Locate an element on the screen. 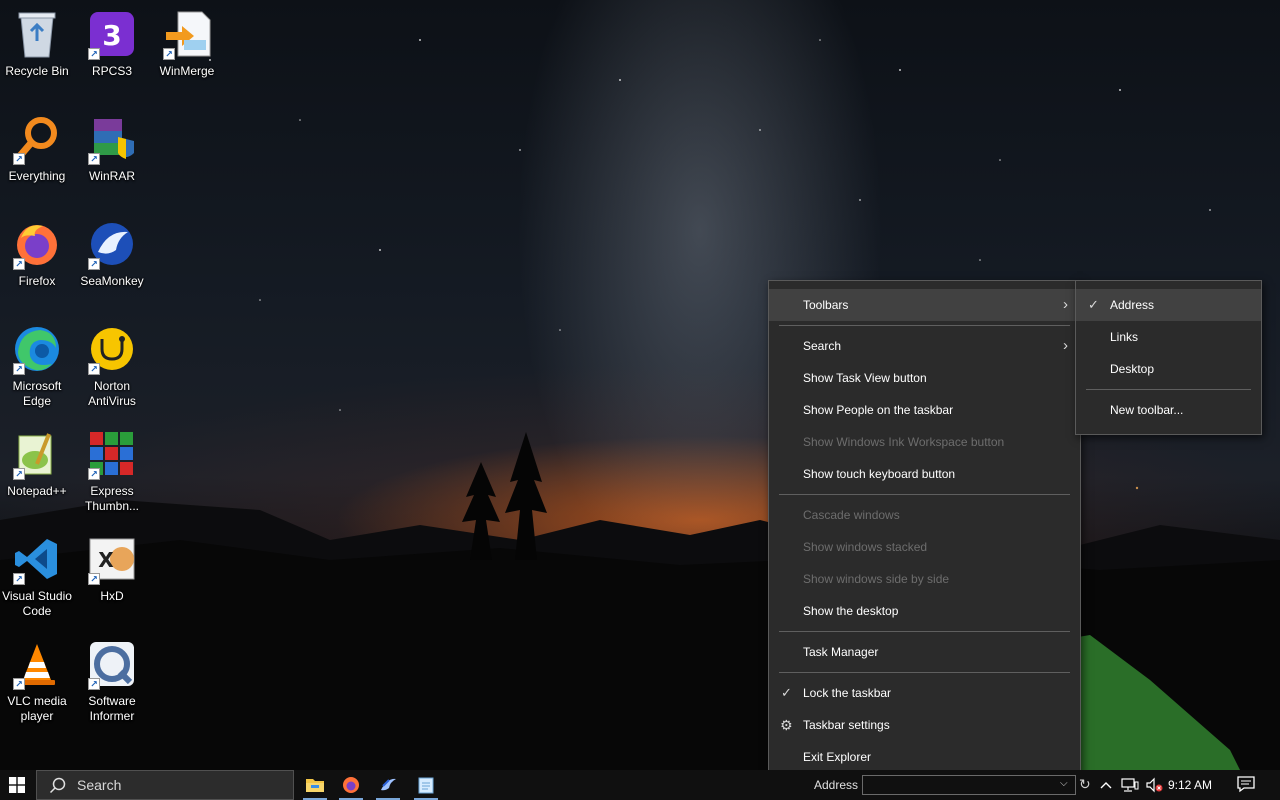 This screenshot has height=800, width=1280. desktop-icon-norton: ↗ Norton AntiVirus is located at coordinates (112, 365).